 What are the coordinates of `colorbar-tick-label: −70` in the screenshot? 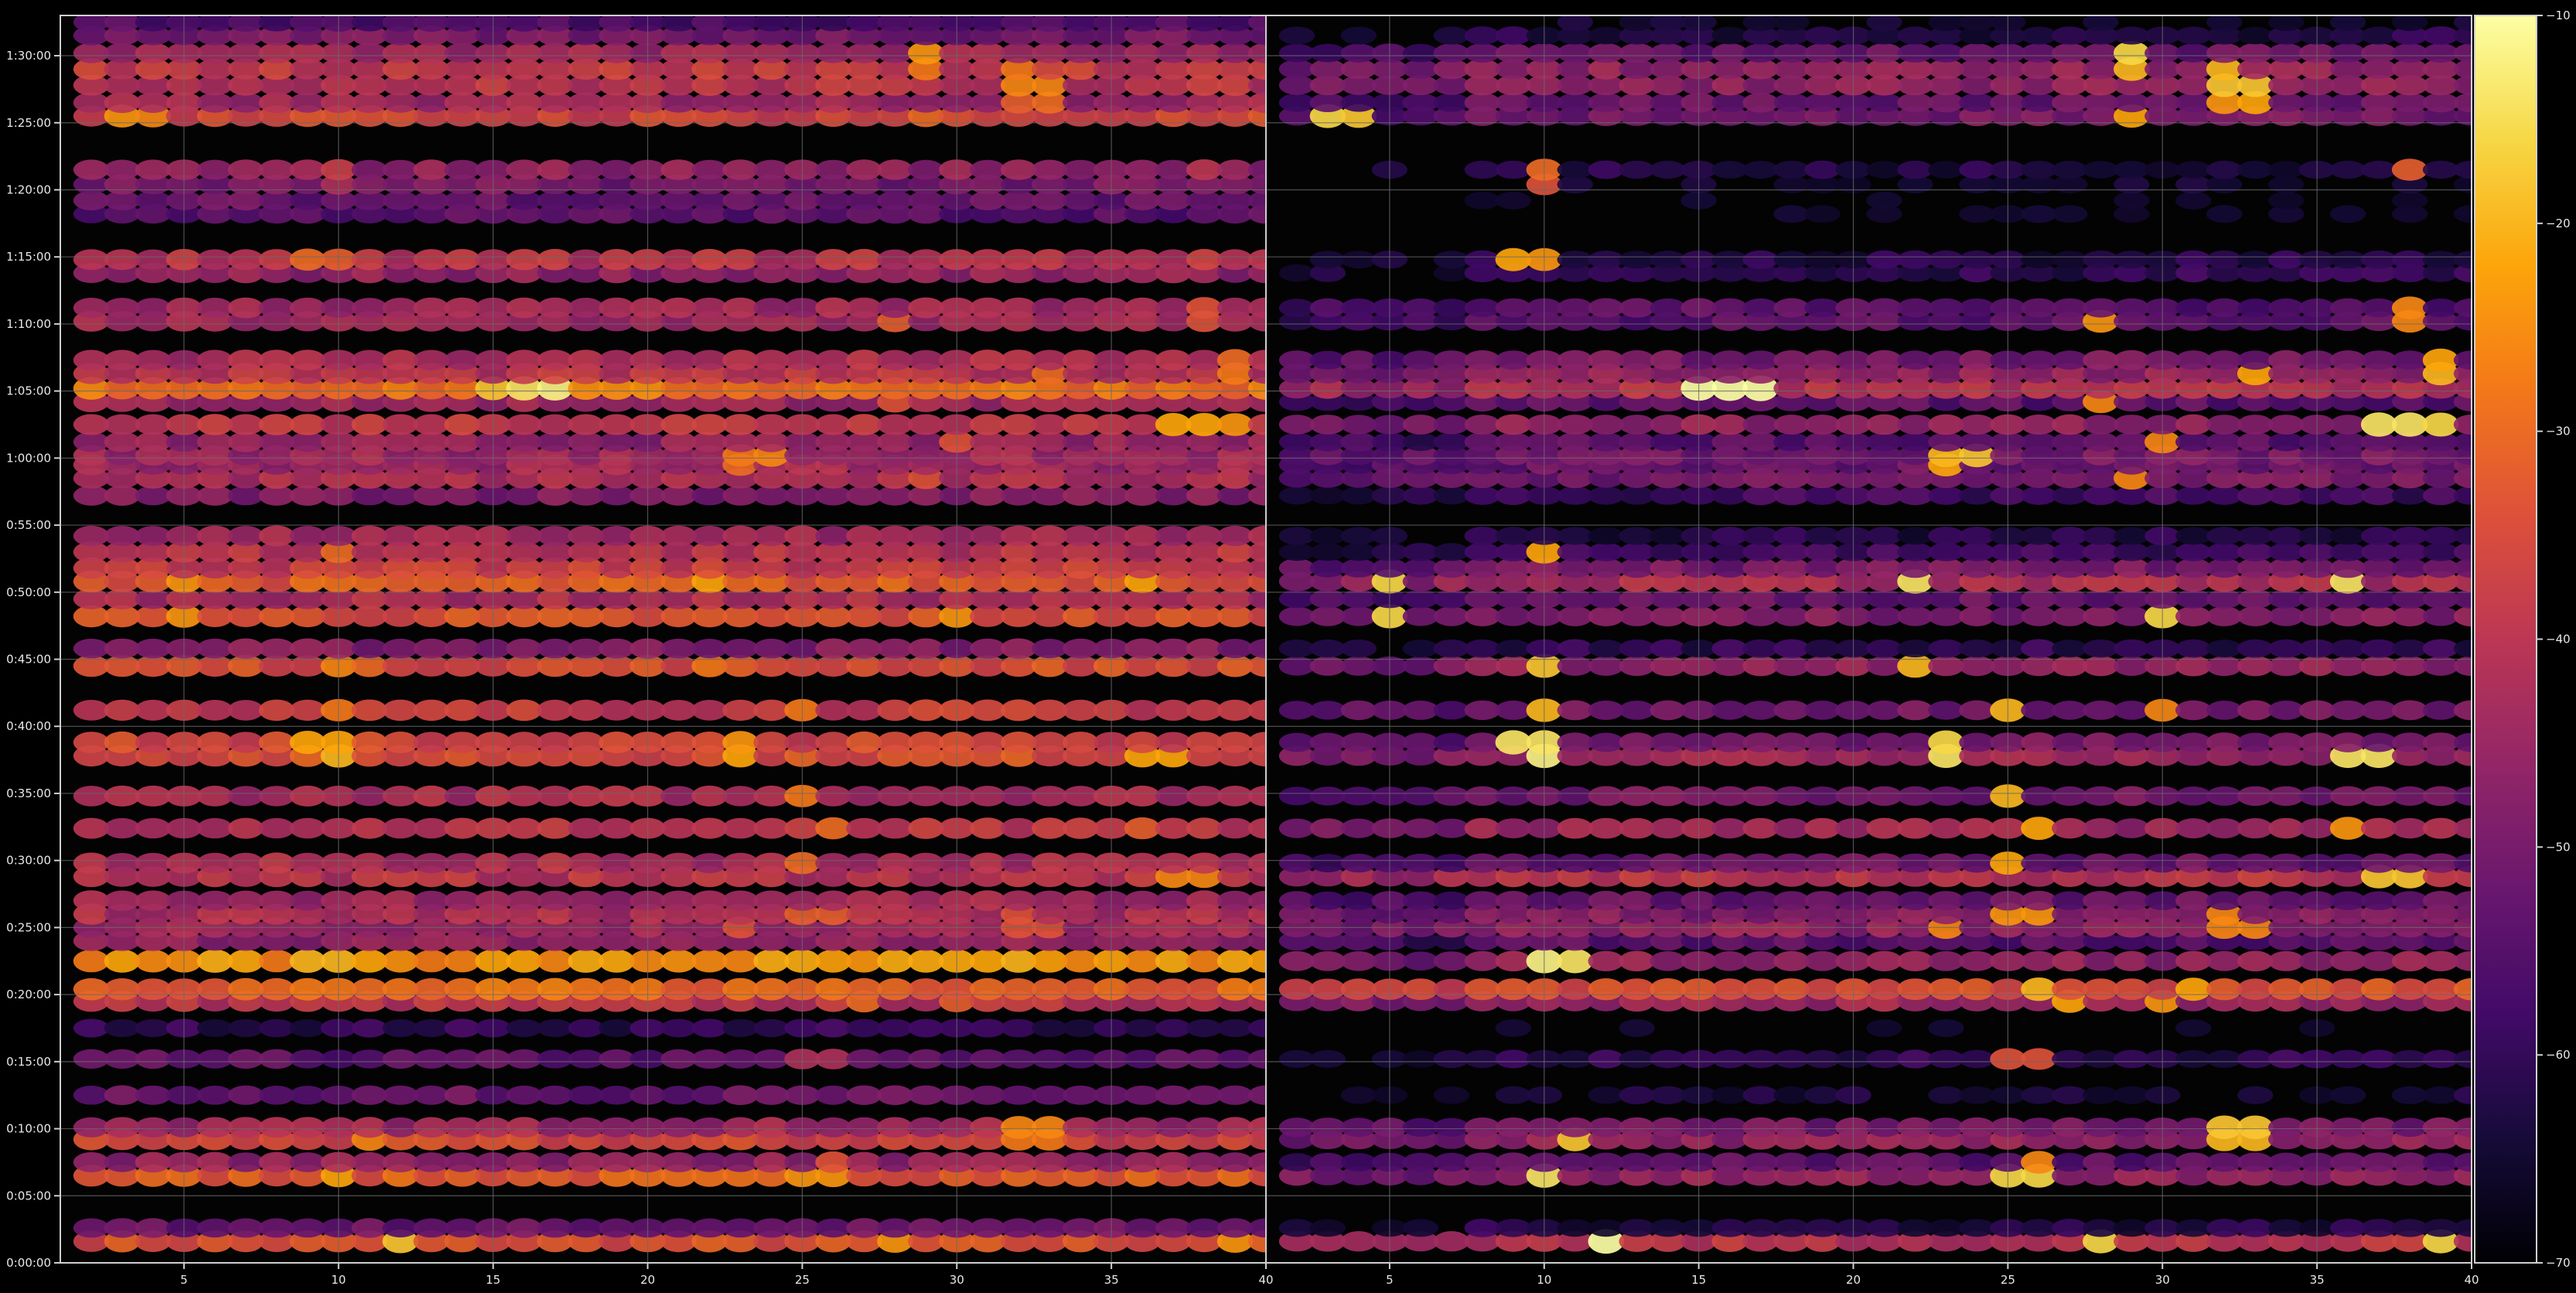 It's located at (2558, 1263).